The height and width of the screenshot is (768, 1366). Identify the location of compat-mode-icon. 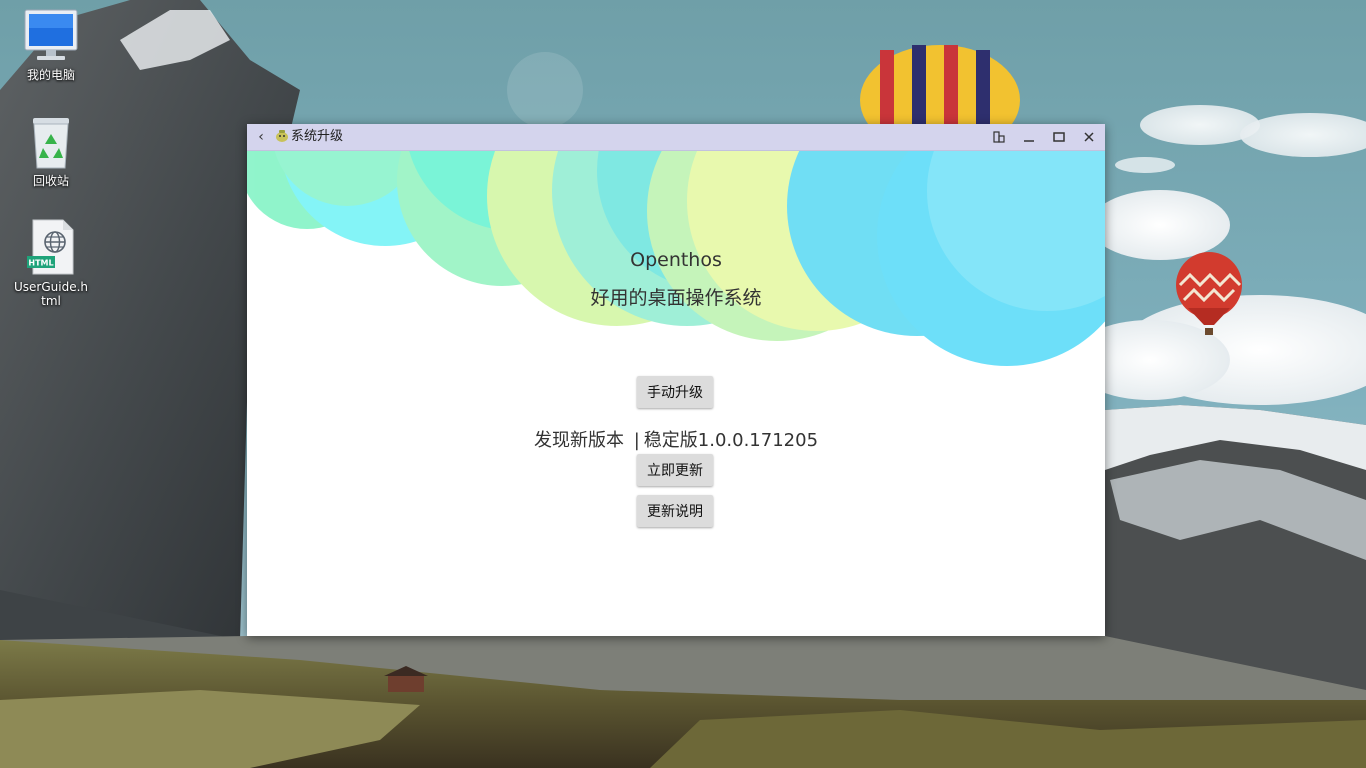
(999, 137).